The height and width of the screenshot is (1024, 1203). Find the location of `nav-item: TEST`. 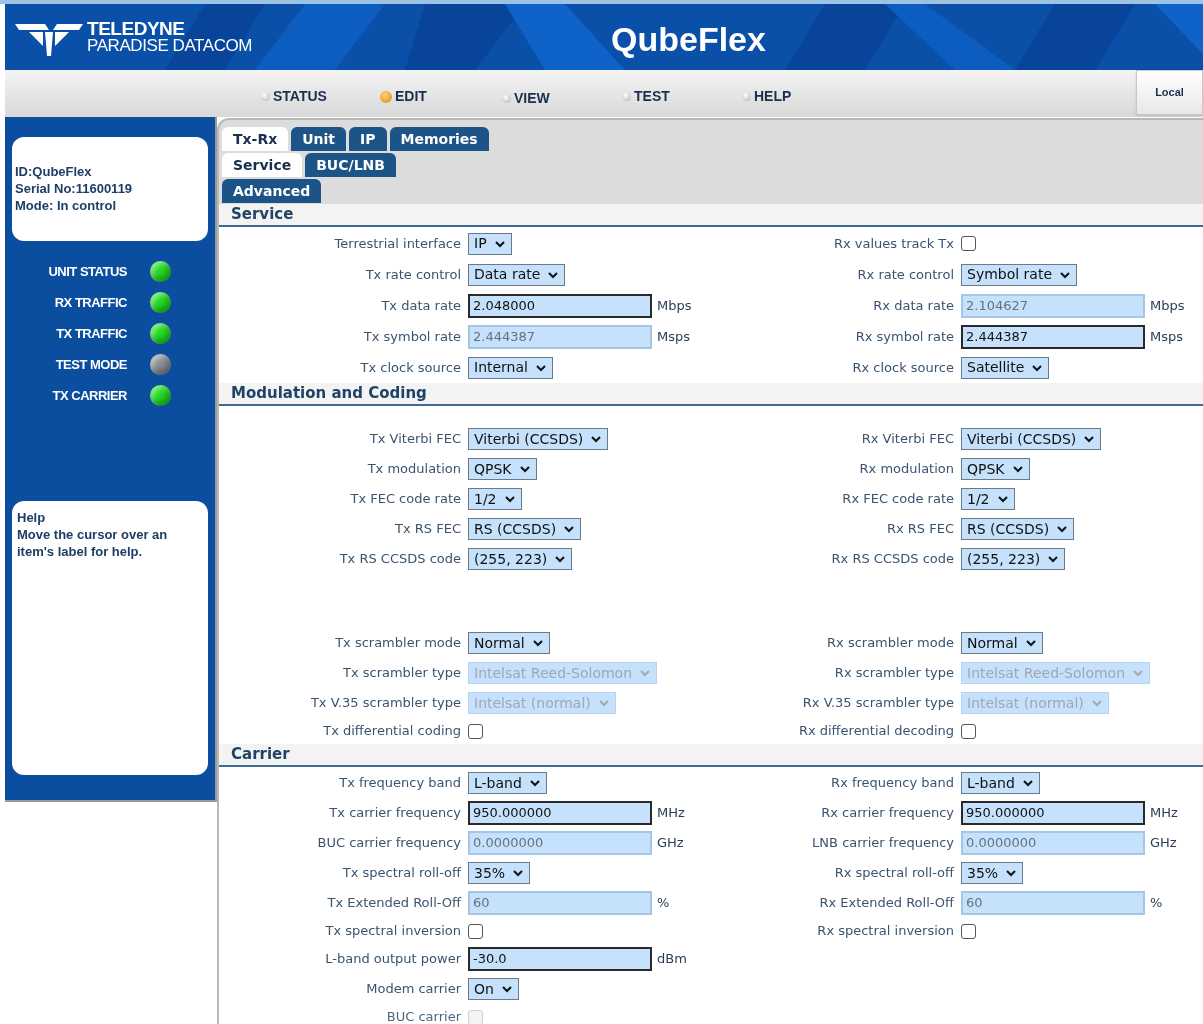

nav-item: TEST is located at coordinates (646, 96).